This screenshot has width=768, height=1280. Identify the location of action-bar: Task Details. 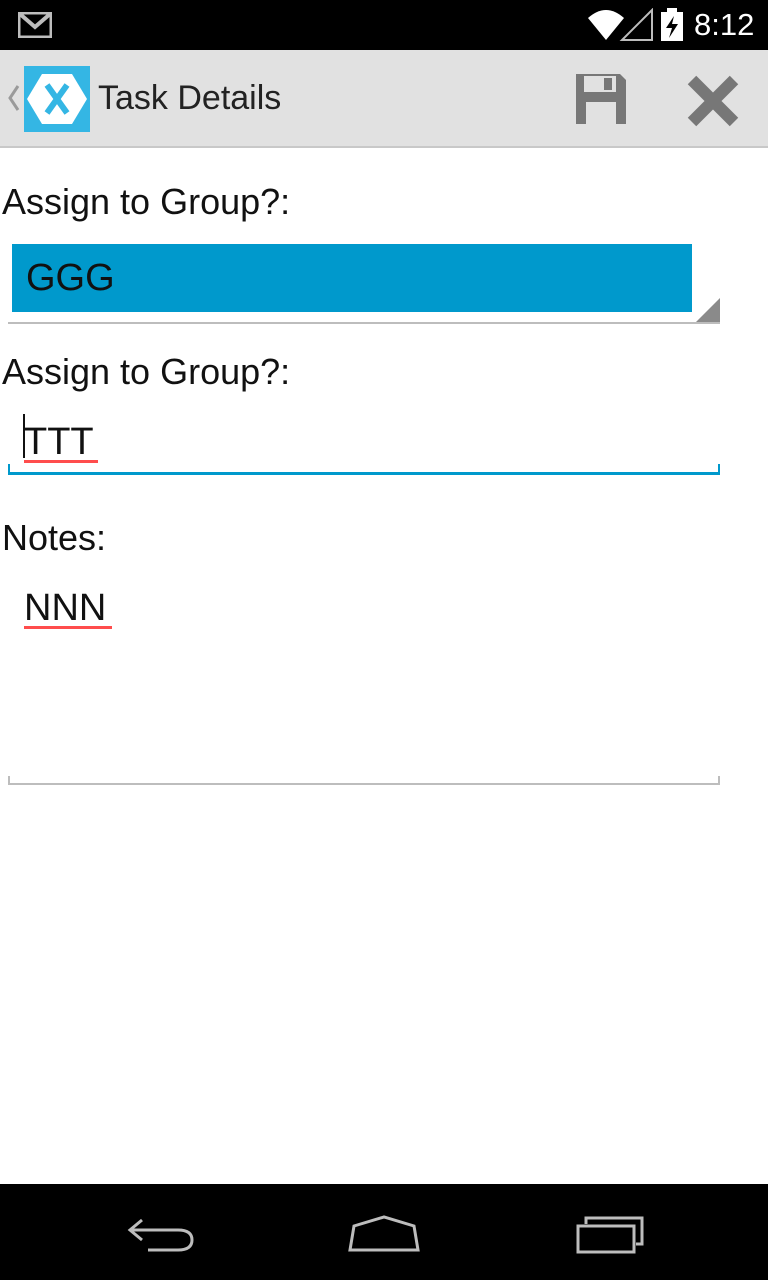
(384, 99).